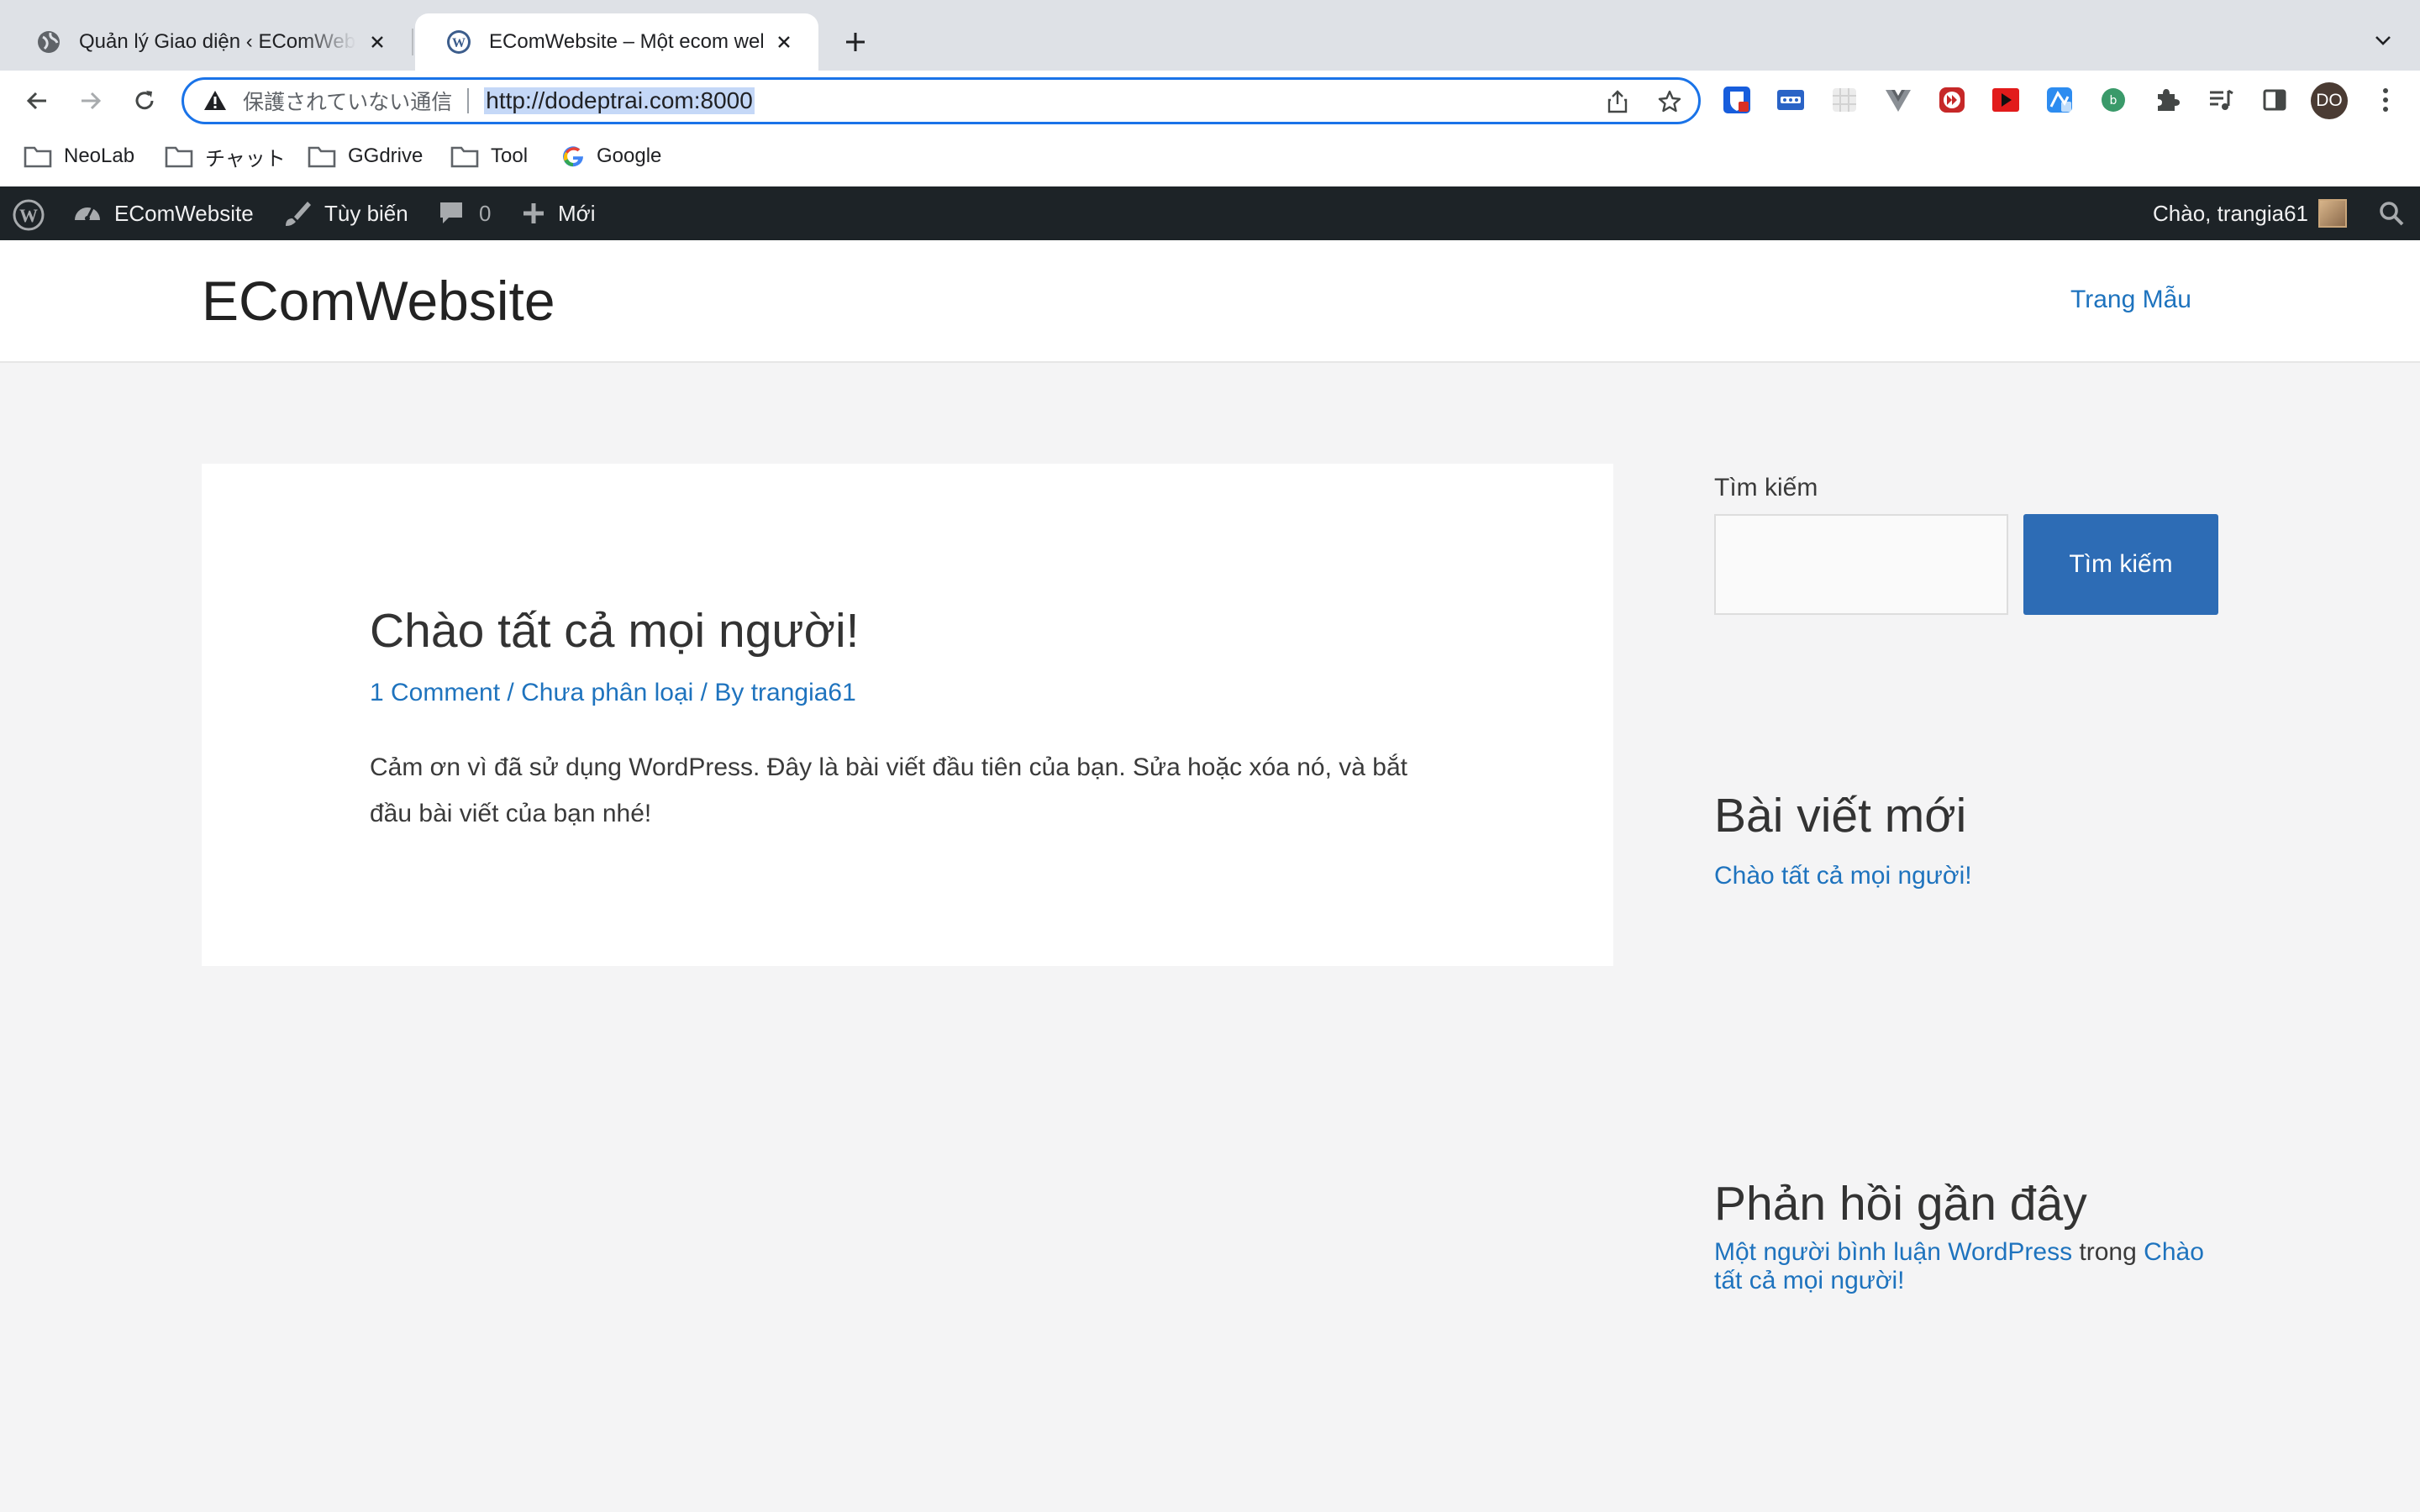  I want to click on reload-button, so click(144, 100).